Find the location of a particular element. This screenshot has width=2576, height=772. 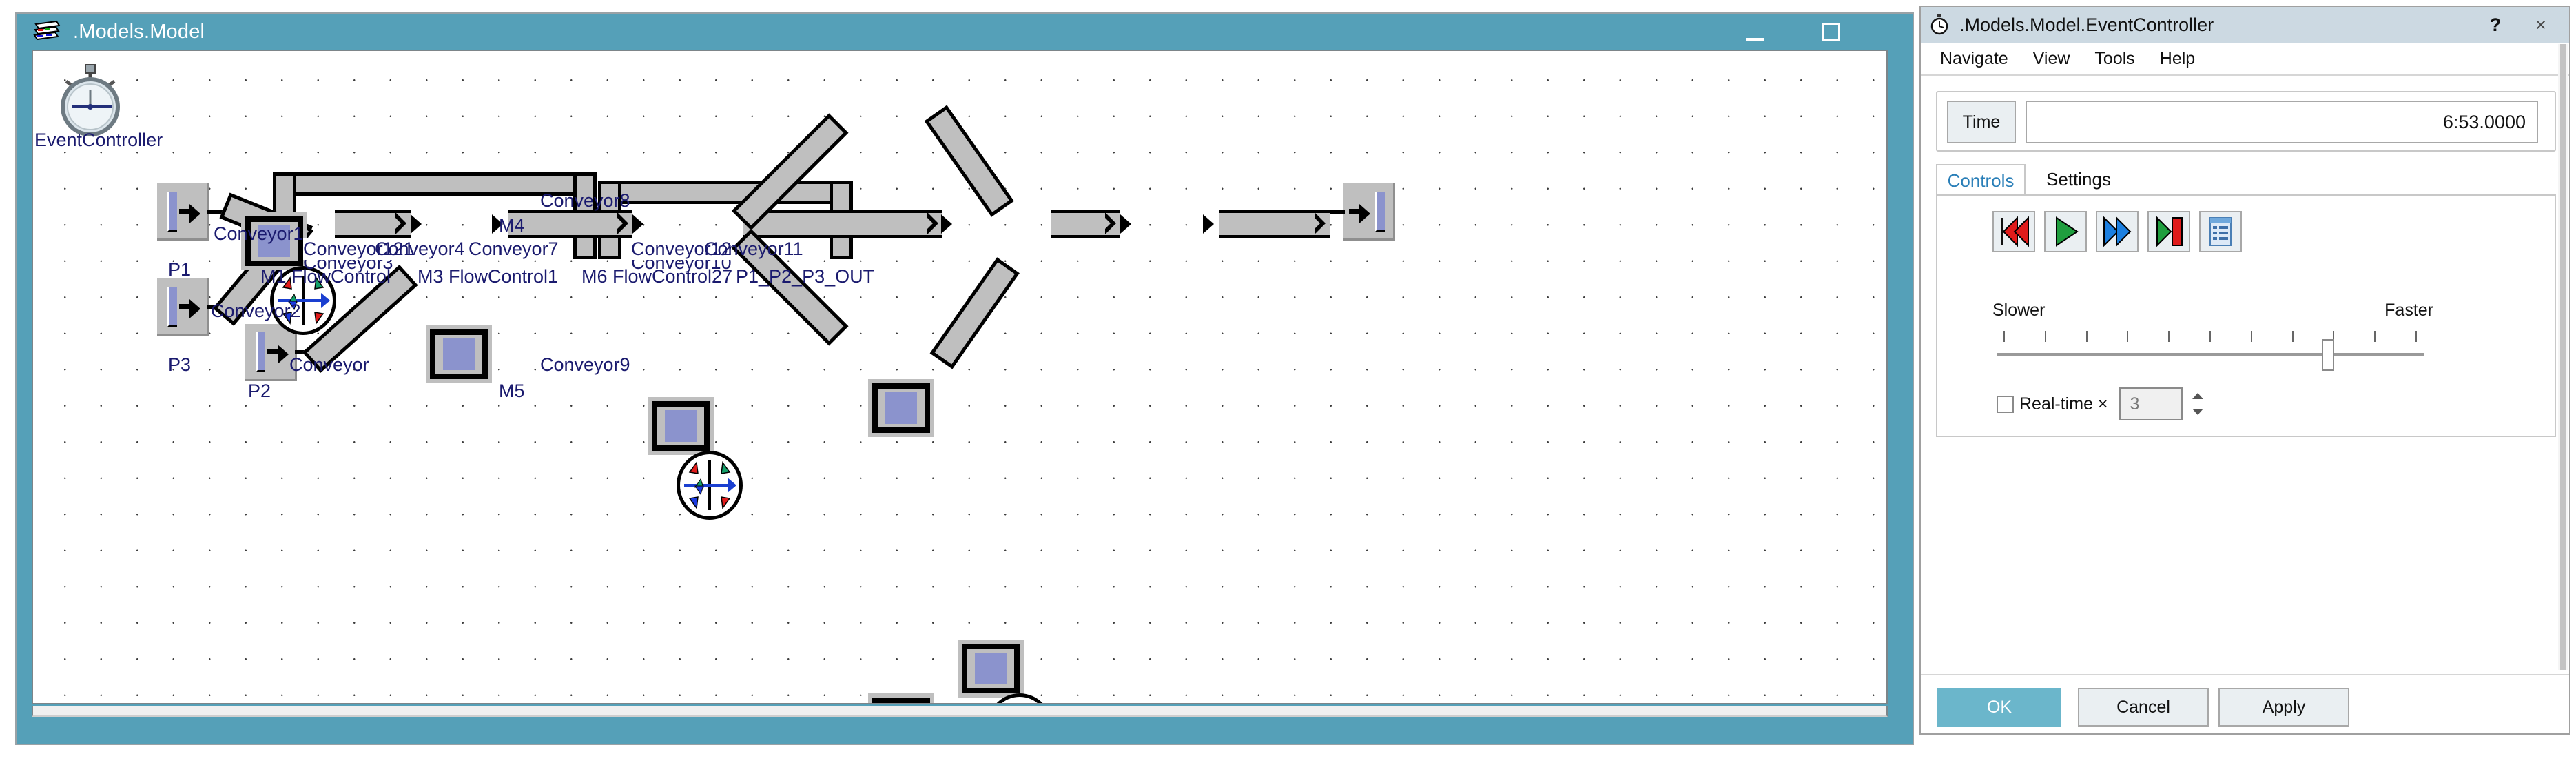

minimize-button is located at coordinates (1755, 32).